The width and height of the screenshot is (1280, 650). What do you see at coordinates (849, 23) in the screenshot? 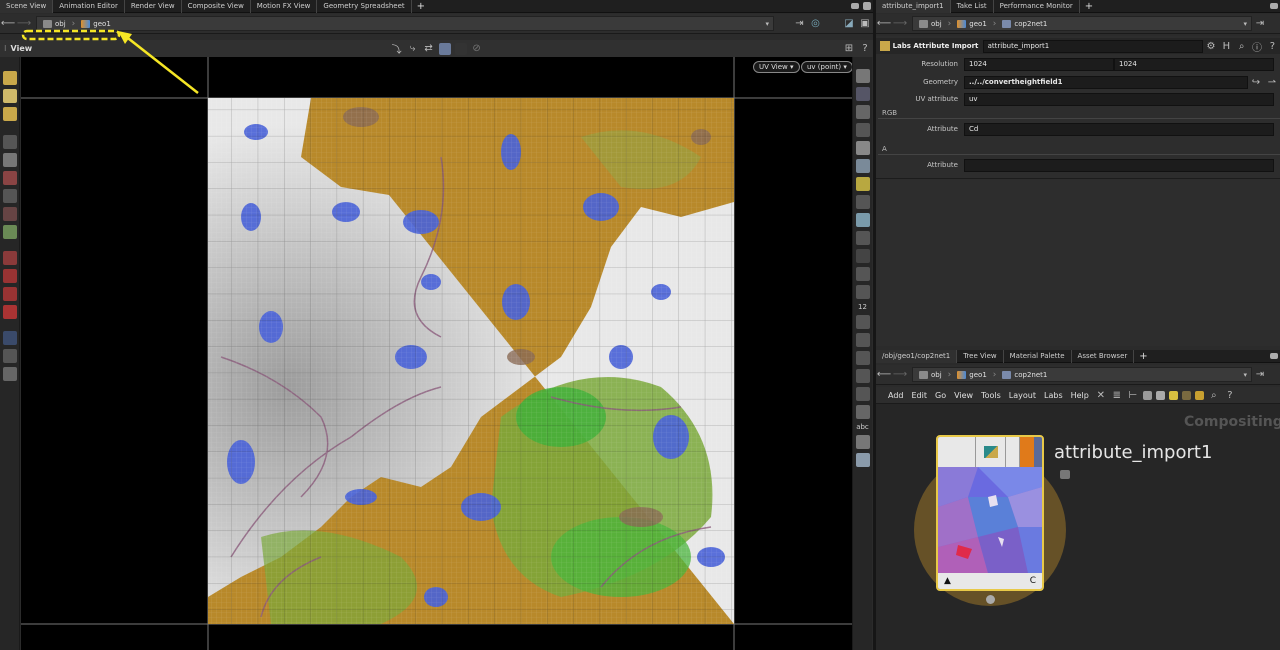
I see `display-options-icon: ◪` at bounding box center [849, 23].